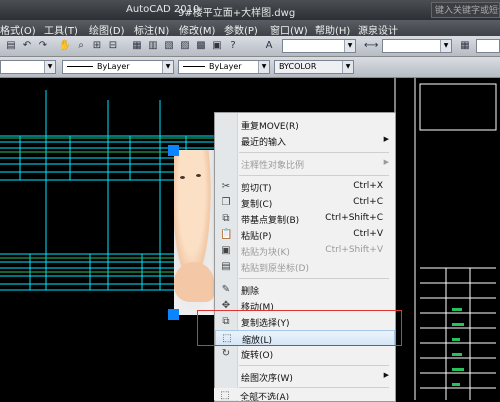  What do you see at coordinates (305, 235) in the screenshot?
I see `menu-item-paste: 📋 粘贴(P) Ctrl+V` at bounding box center [305, 235].